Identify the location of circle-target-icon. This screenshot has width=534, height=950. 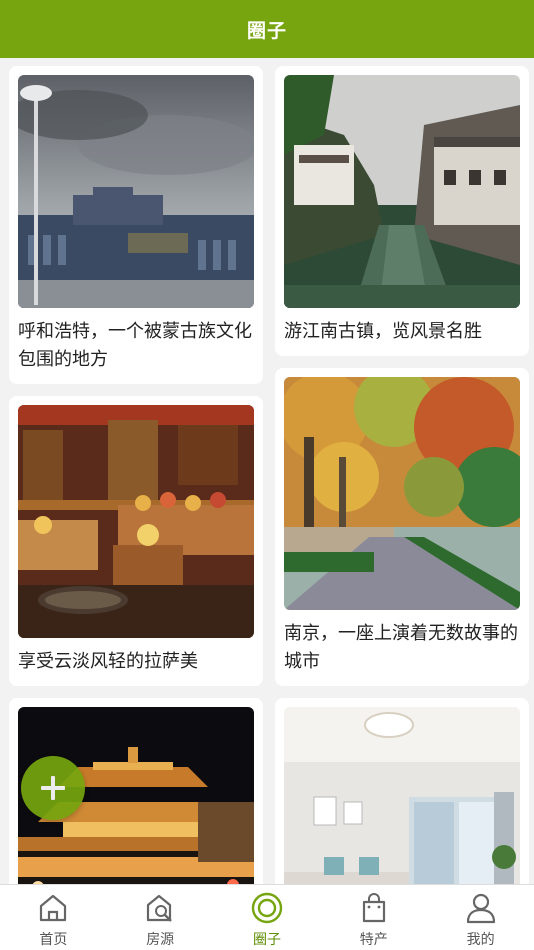
(267, 908).